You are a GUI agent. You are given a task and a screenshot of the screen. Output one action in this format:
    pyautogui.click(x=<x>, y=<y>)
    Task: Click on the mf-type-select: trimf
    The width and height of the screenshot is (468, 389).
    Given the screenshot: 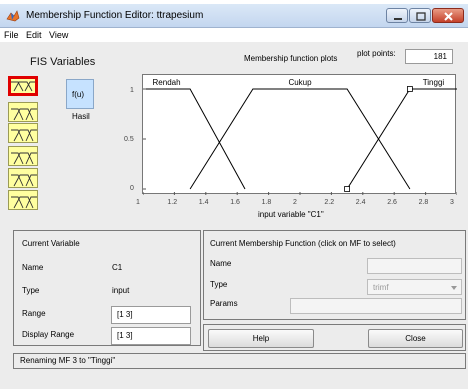 What is the action you would take?
    pyautogui.click(x=414, y=287)
    